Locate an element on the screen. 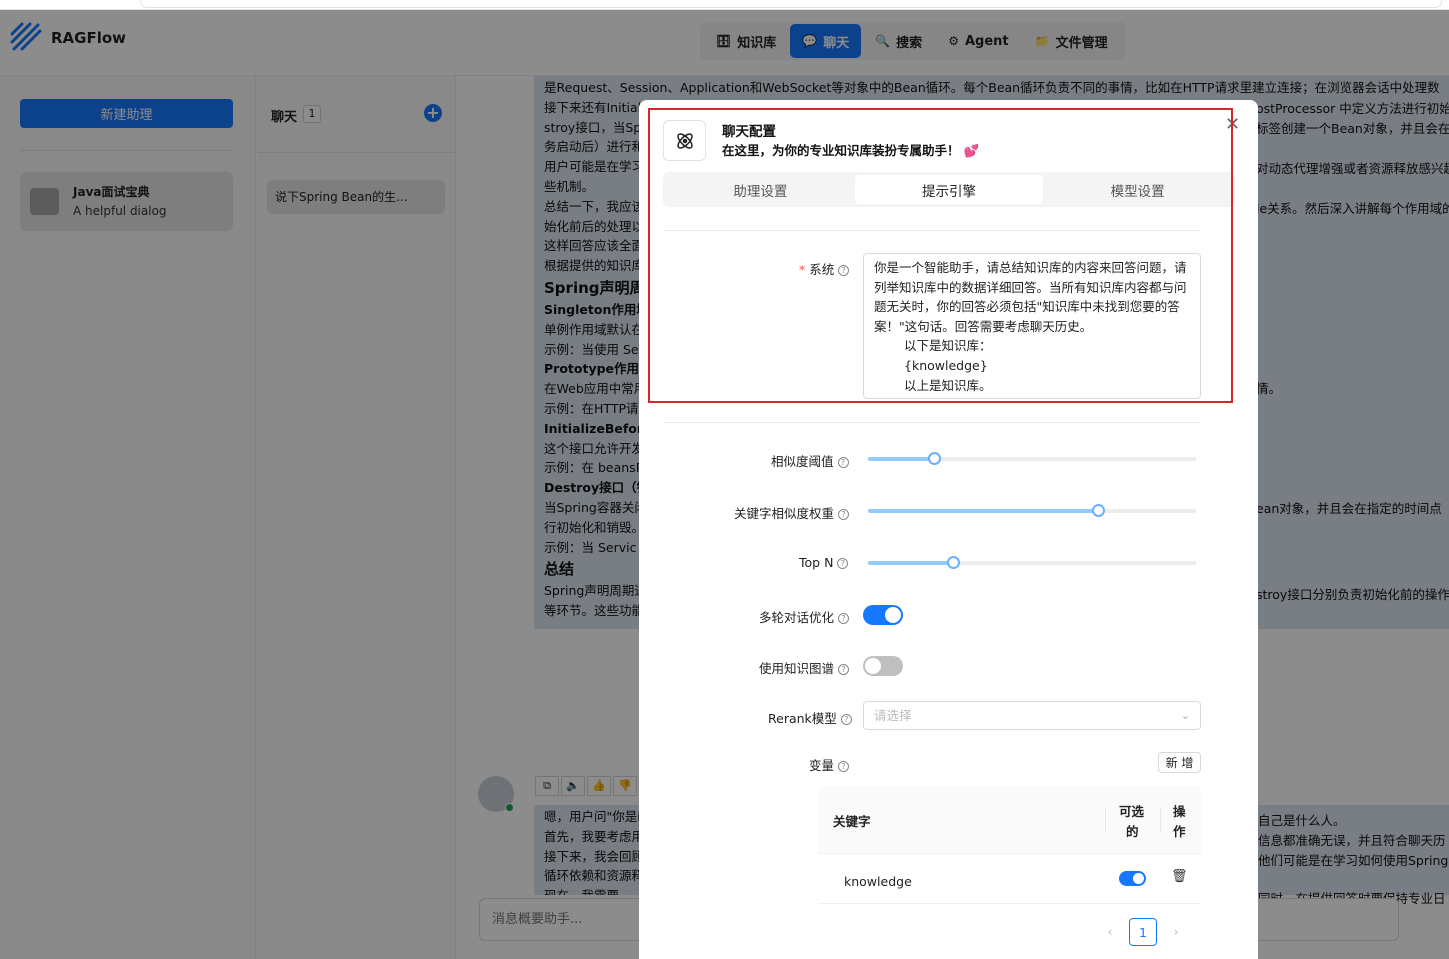 This screenshot has width=1449, height=959. highlight-box is located at coordinates (940, 255).